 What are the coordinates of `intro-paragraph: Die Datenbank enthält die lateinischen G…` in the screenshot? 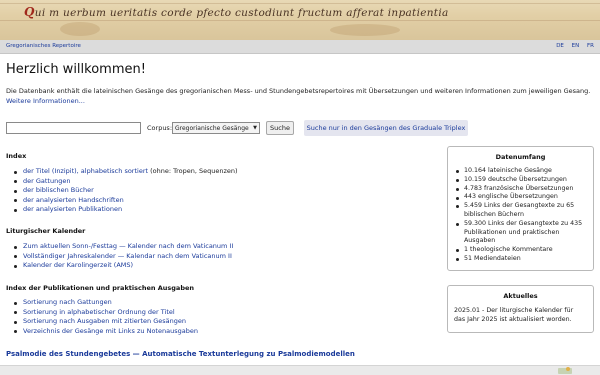 It's located at (301, 96).